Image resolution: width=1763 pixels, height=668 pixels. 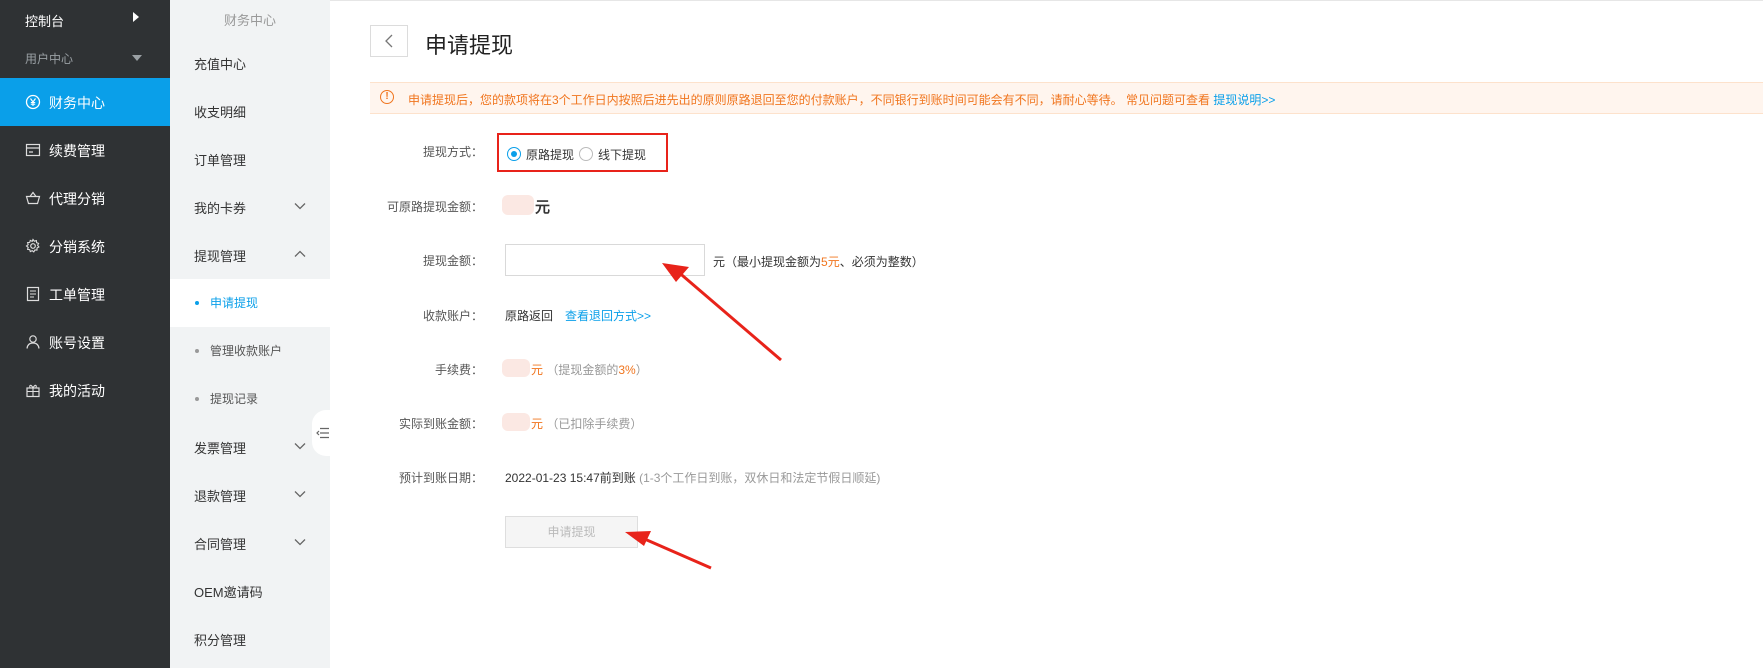 What do you see at coordinates (387, 97) in the screenshot?
I see `warning-icon: !` at bounding box center [387, 97].